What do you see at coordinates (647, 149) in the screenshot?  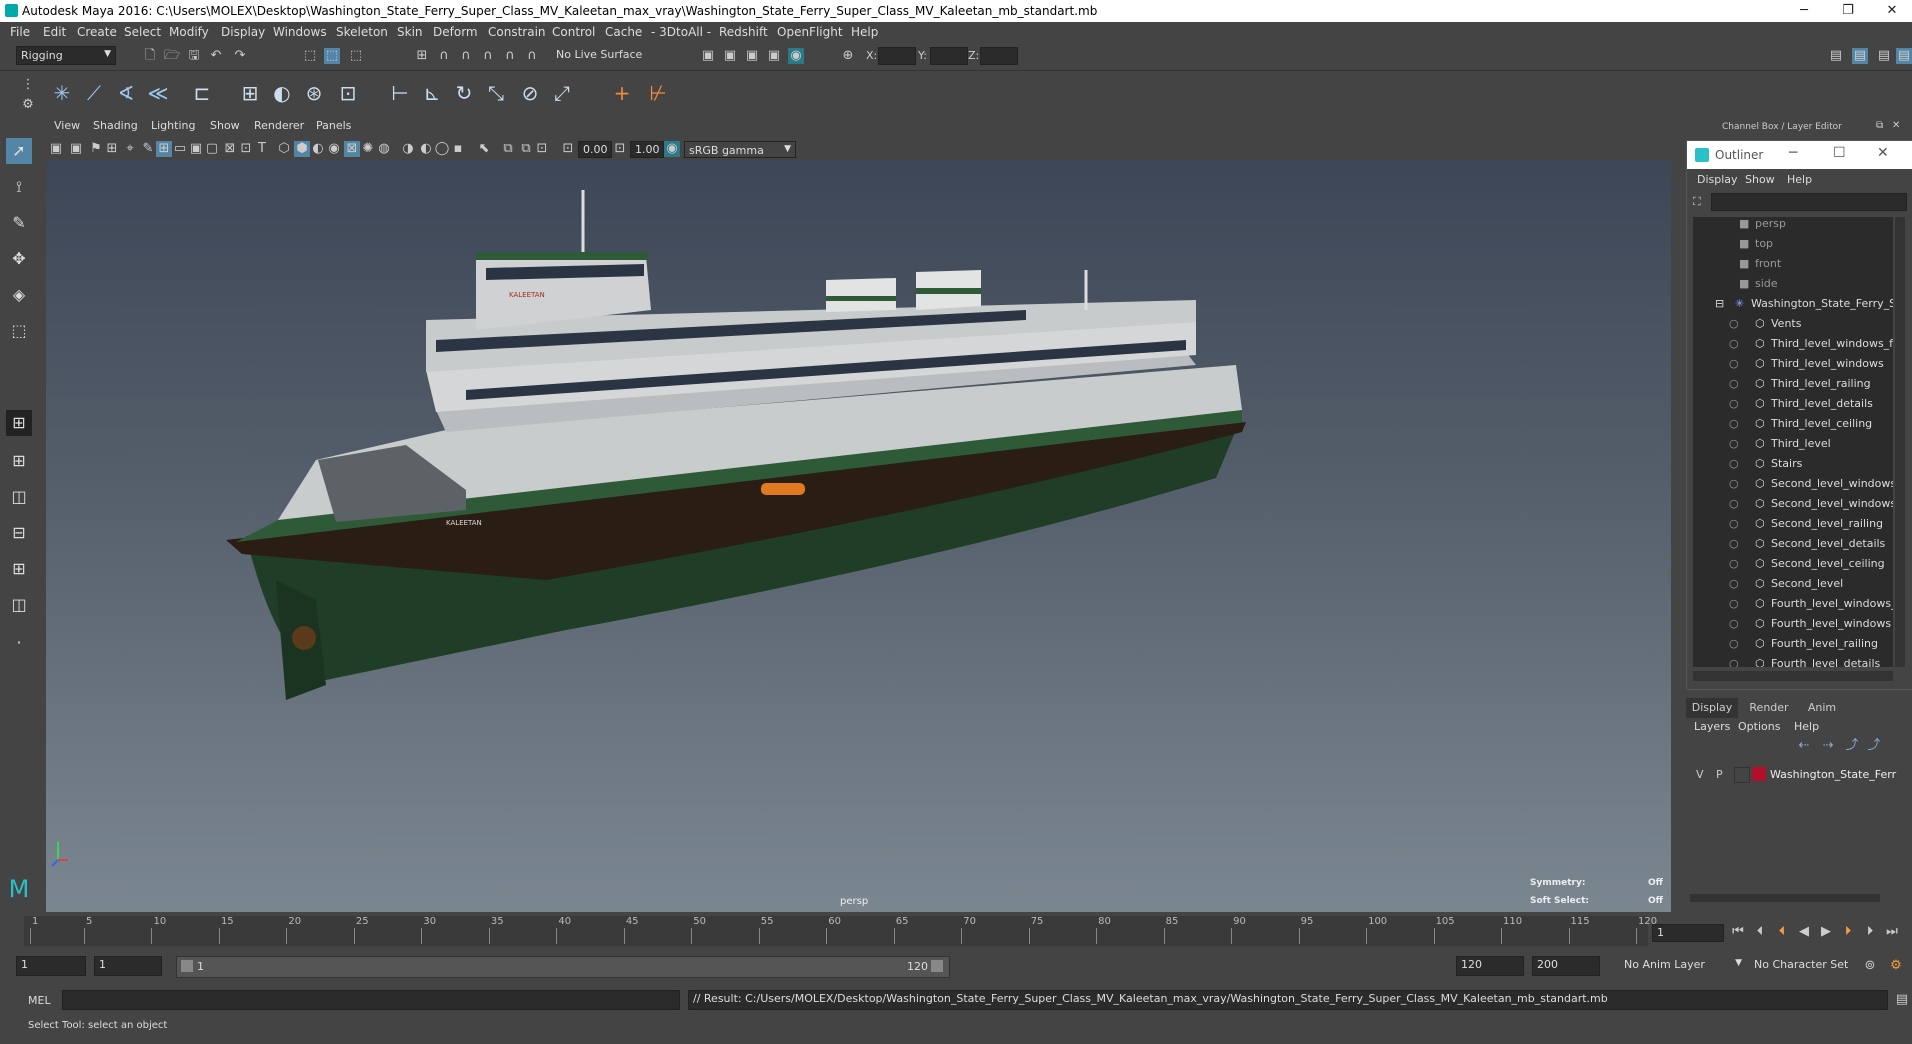 I see `gamma-field: 1.00` at bounding box center [647, 149].